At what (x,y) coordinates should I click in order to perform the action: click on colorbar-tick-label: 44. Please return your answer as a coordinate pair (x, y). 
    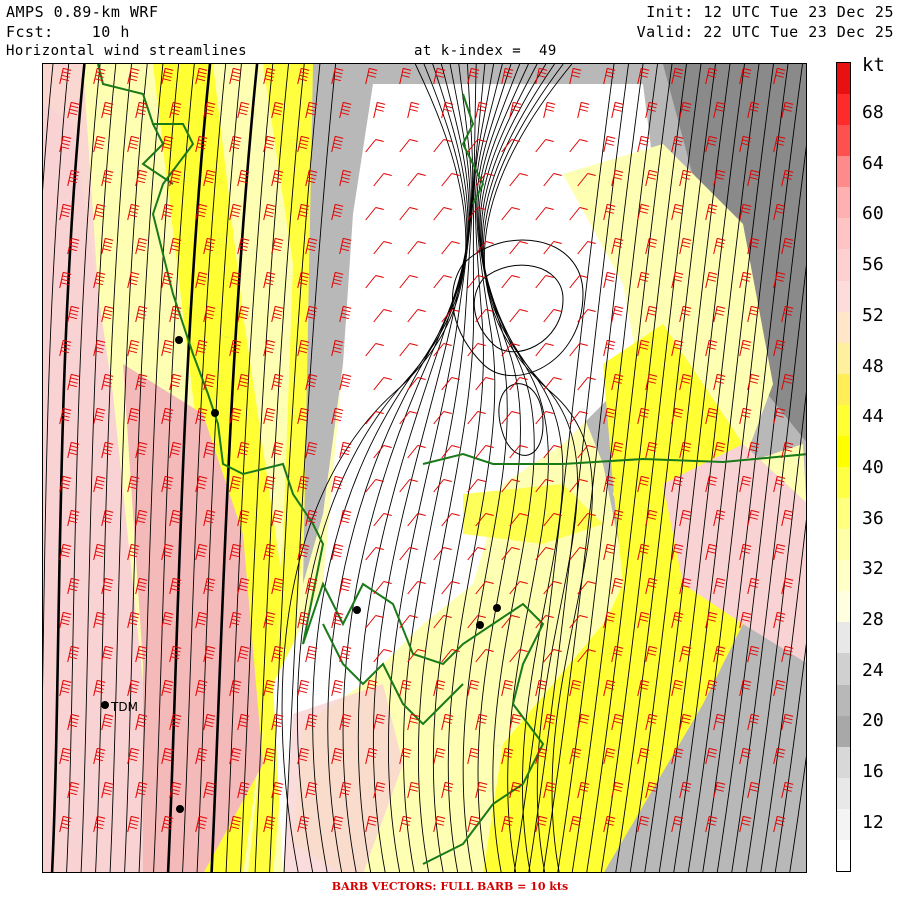
    Looking at the image, I should click on (873, 417).